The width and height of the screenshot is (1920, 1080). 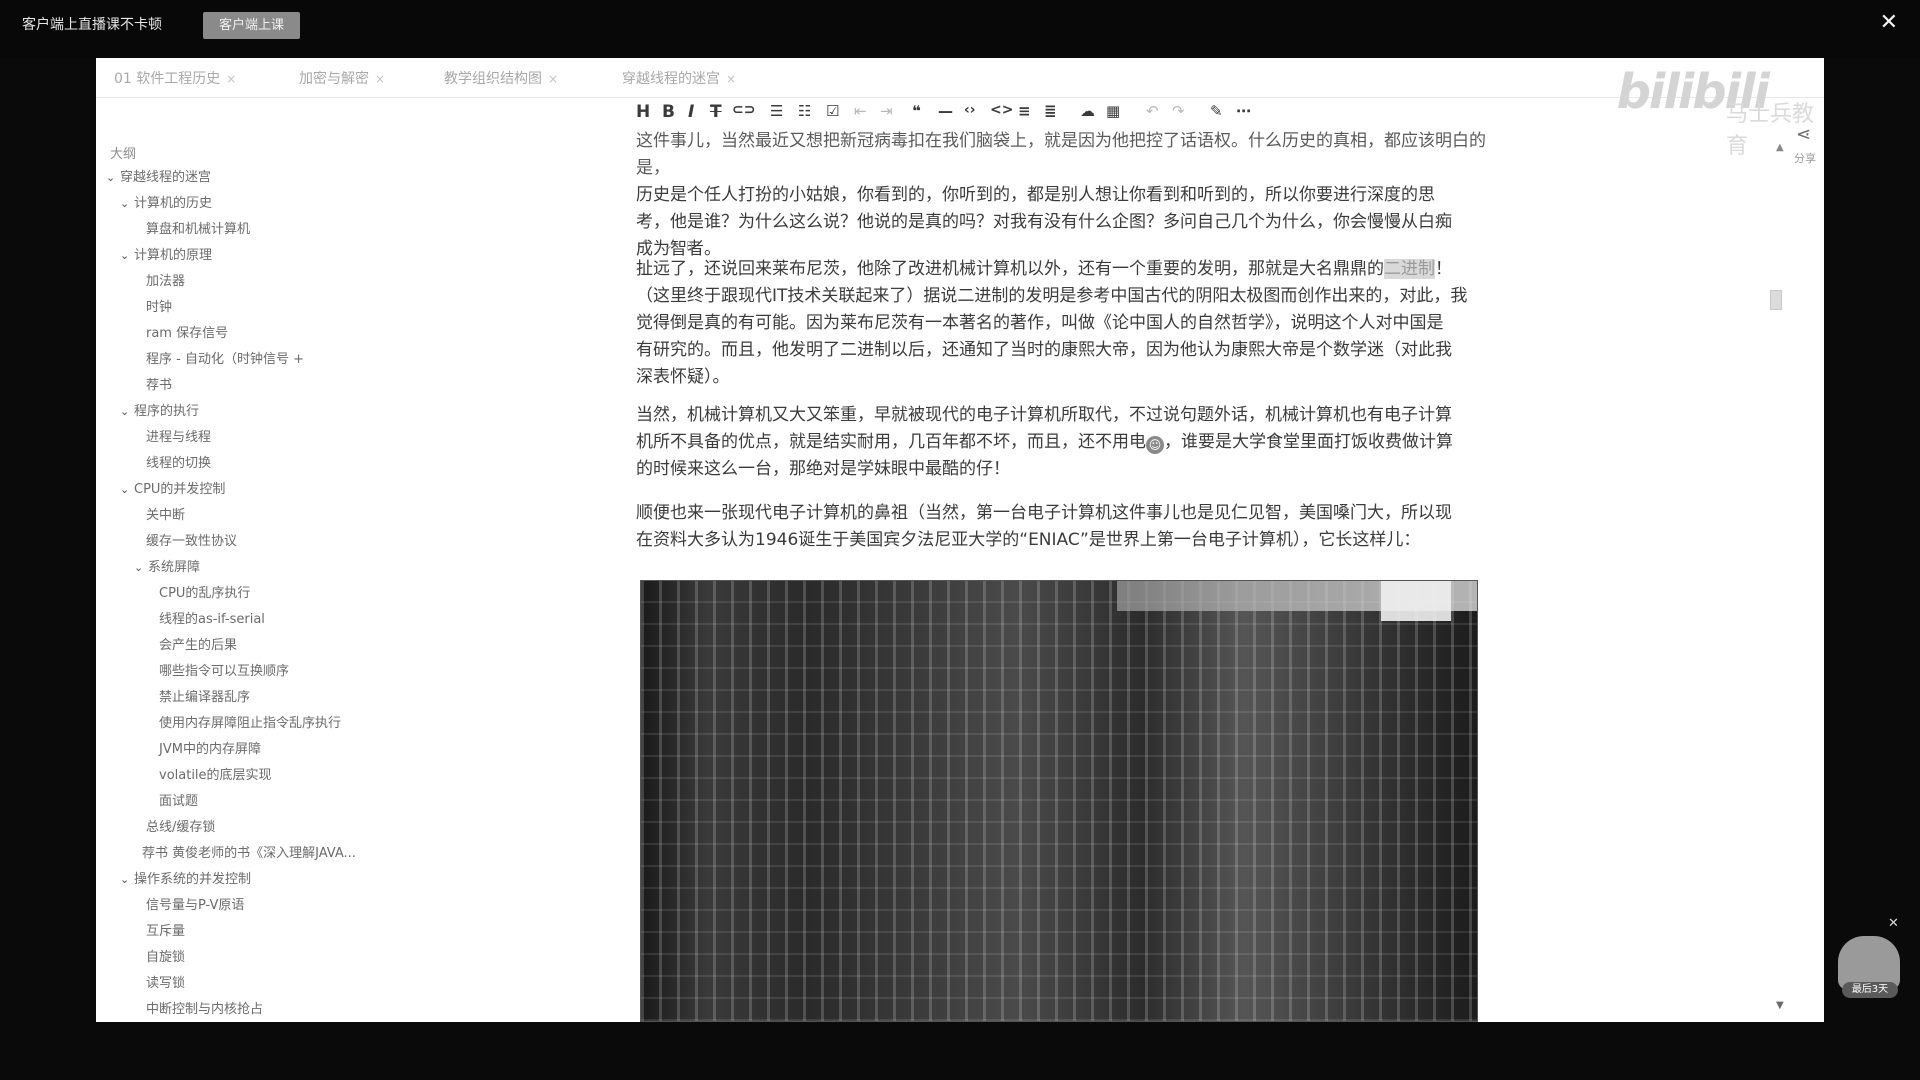 I want to click on table-icon: ▦, so click(x=1113, y=111).